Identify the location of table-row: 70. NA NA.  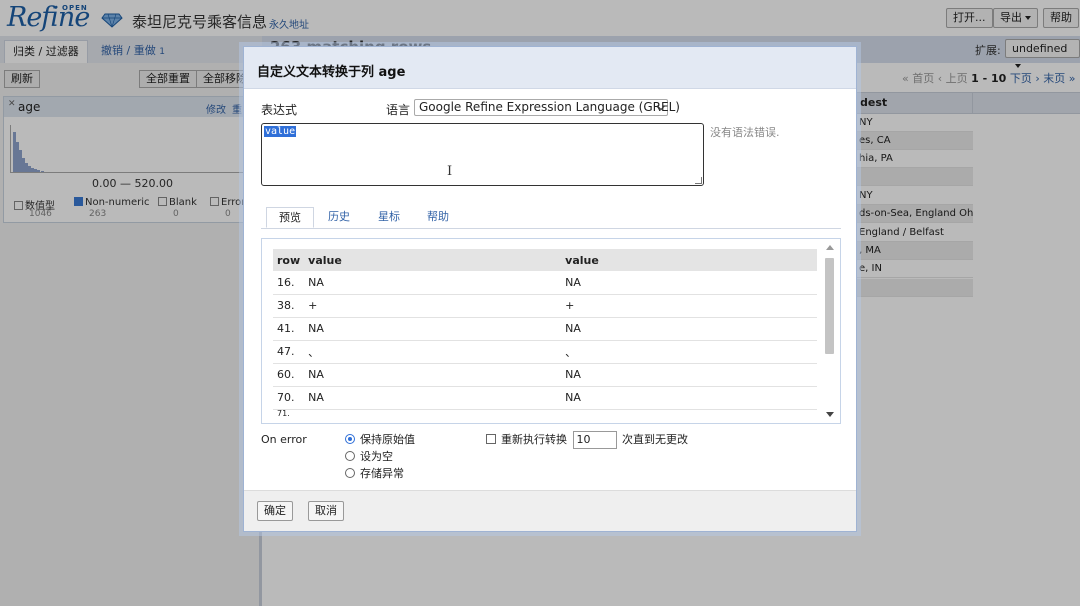
(545, 398).